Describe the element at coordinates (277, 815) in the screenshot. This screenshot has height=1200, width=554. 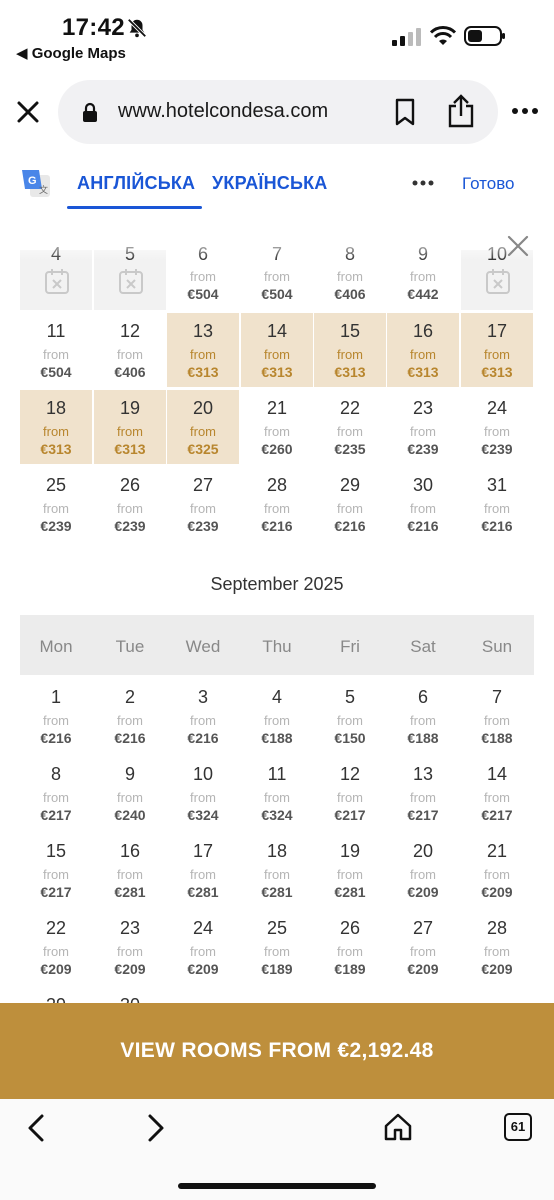
I see `day-price: €324` at that location.